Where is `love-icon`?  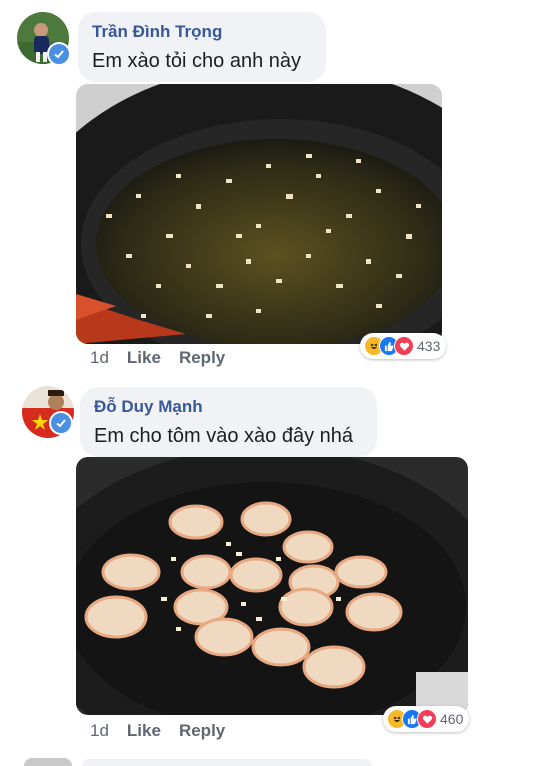 love-icon is located at coordinates (427, 719).